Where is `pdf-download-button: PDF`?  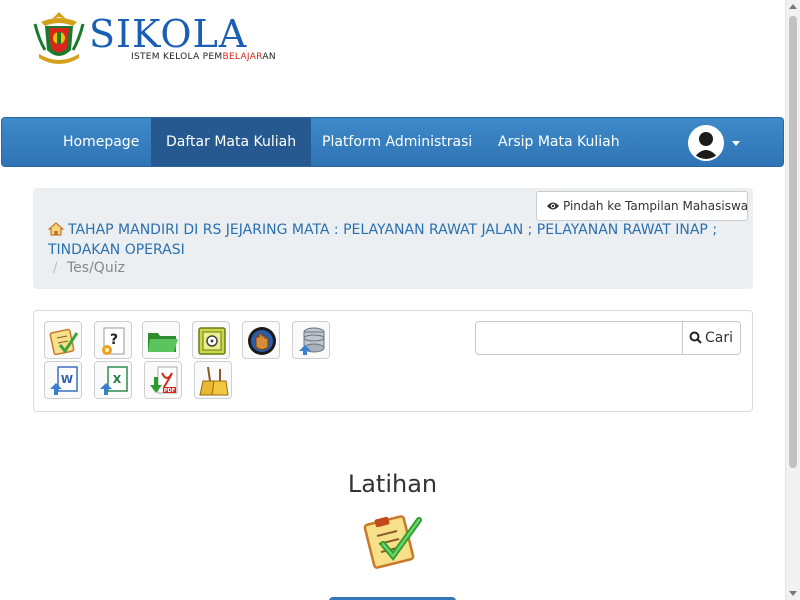 pdf-download-button: PDF is located at coordinates (163, 380).